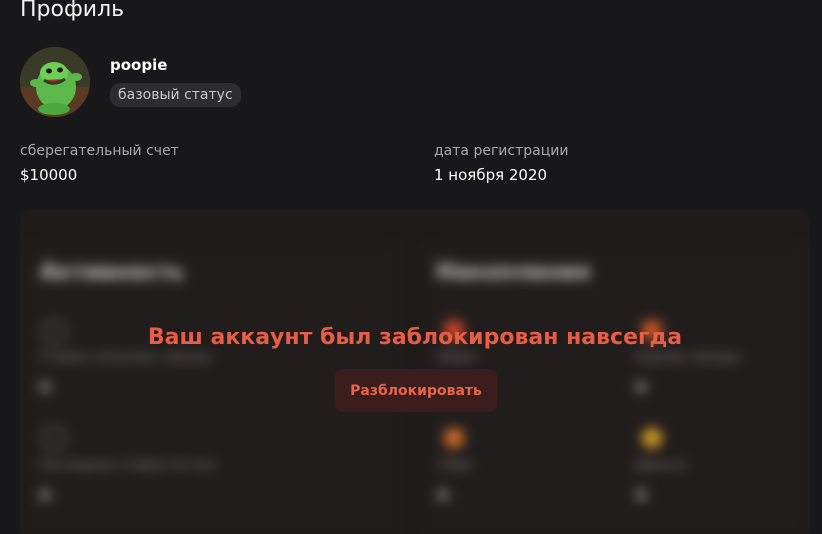 The height and width of the screenshot is (534, 822). What do you see at coordinates (416, 390) in the screenshot?
I see `unlock-button: Разблокировать` at bounding box center [416, 390].